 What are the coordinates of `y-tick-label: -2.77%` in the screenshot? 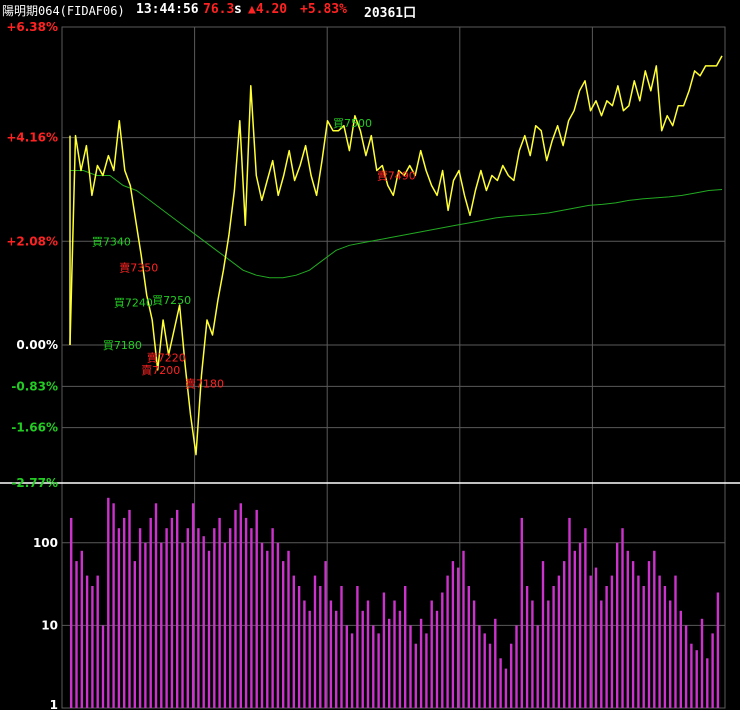 It's located at (34, 483).